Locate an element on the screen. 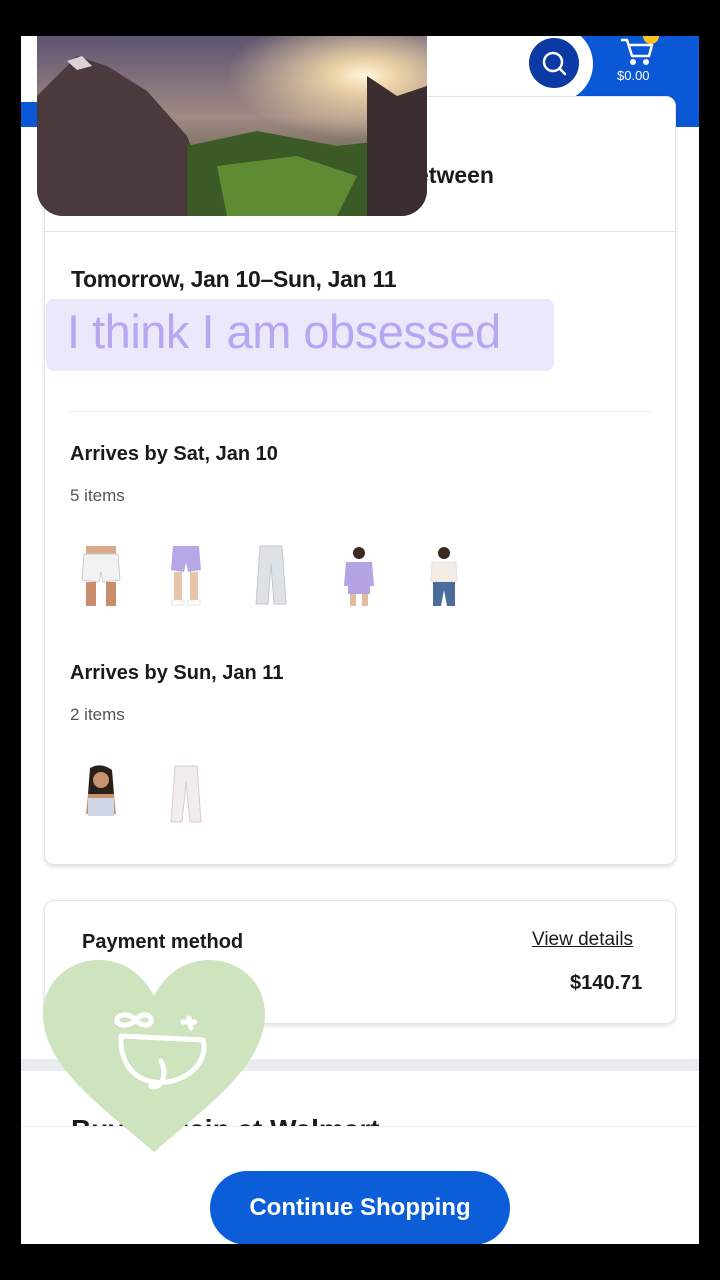 Image resolution: width=720 pixels, height=1280 pixels. group-title: Arrives by Sun, Jan 11 is located at coordinates (177, 673).